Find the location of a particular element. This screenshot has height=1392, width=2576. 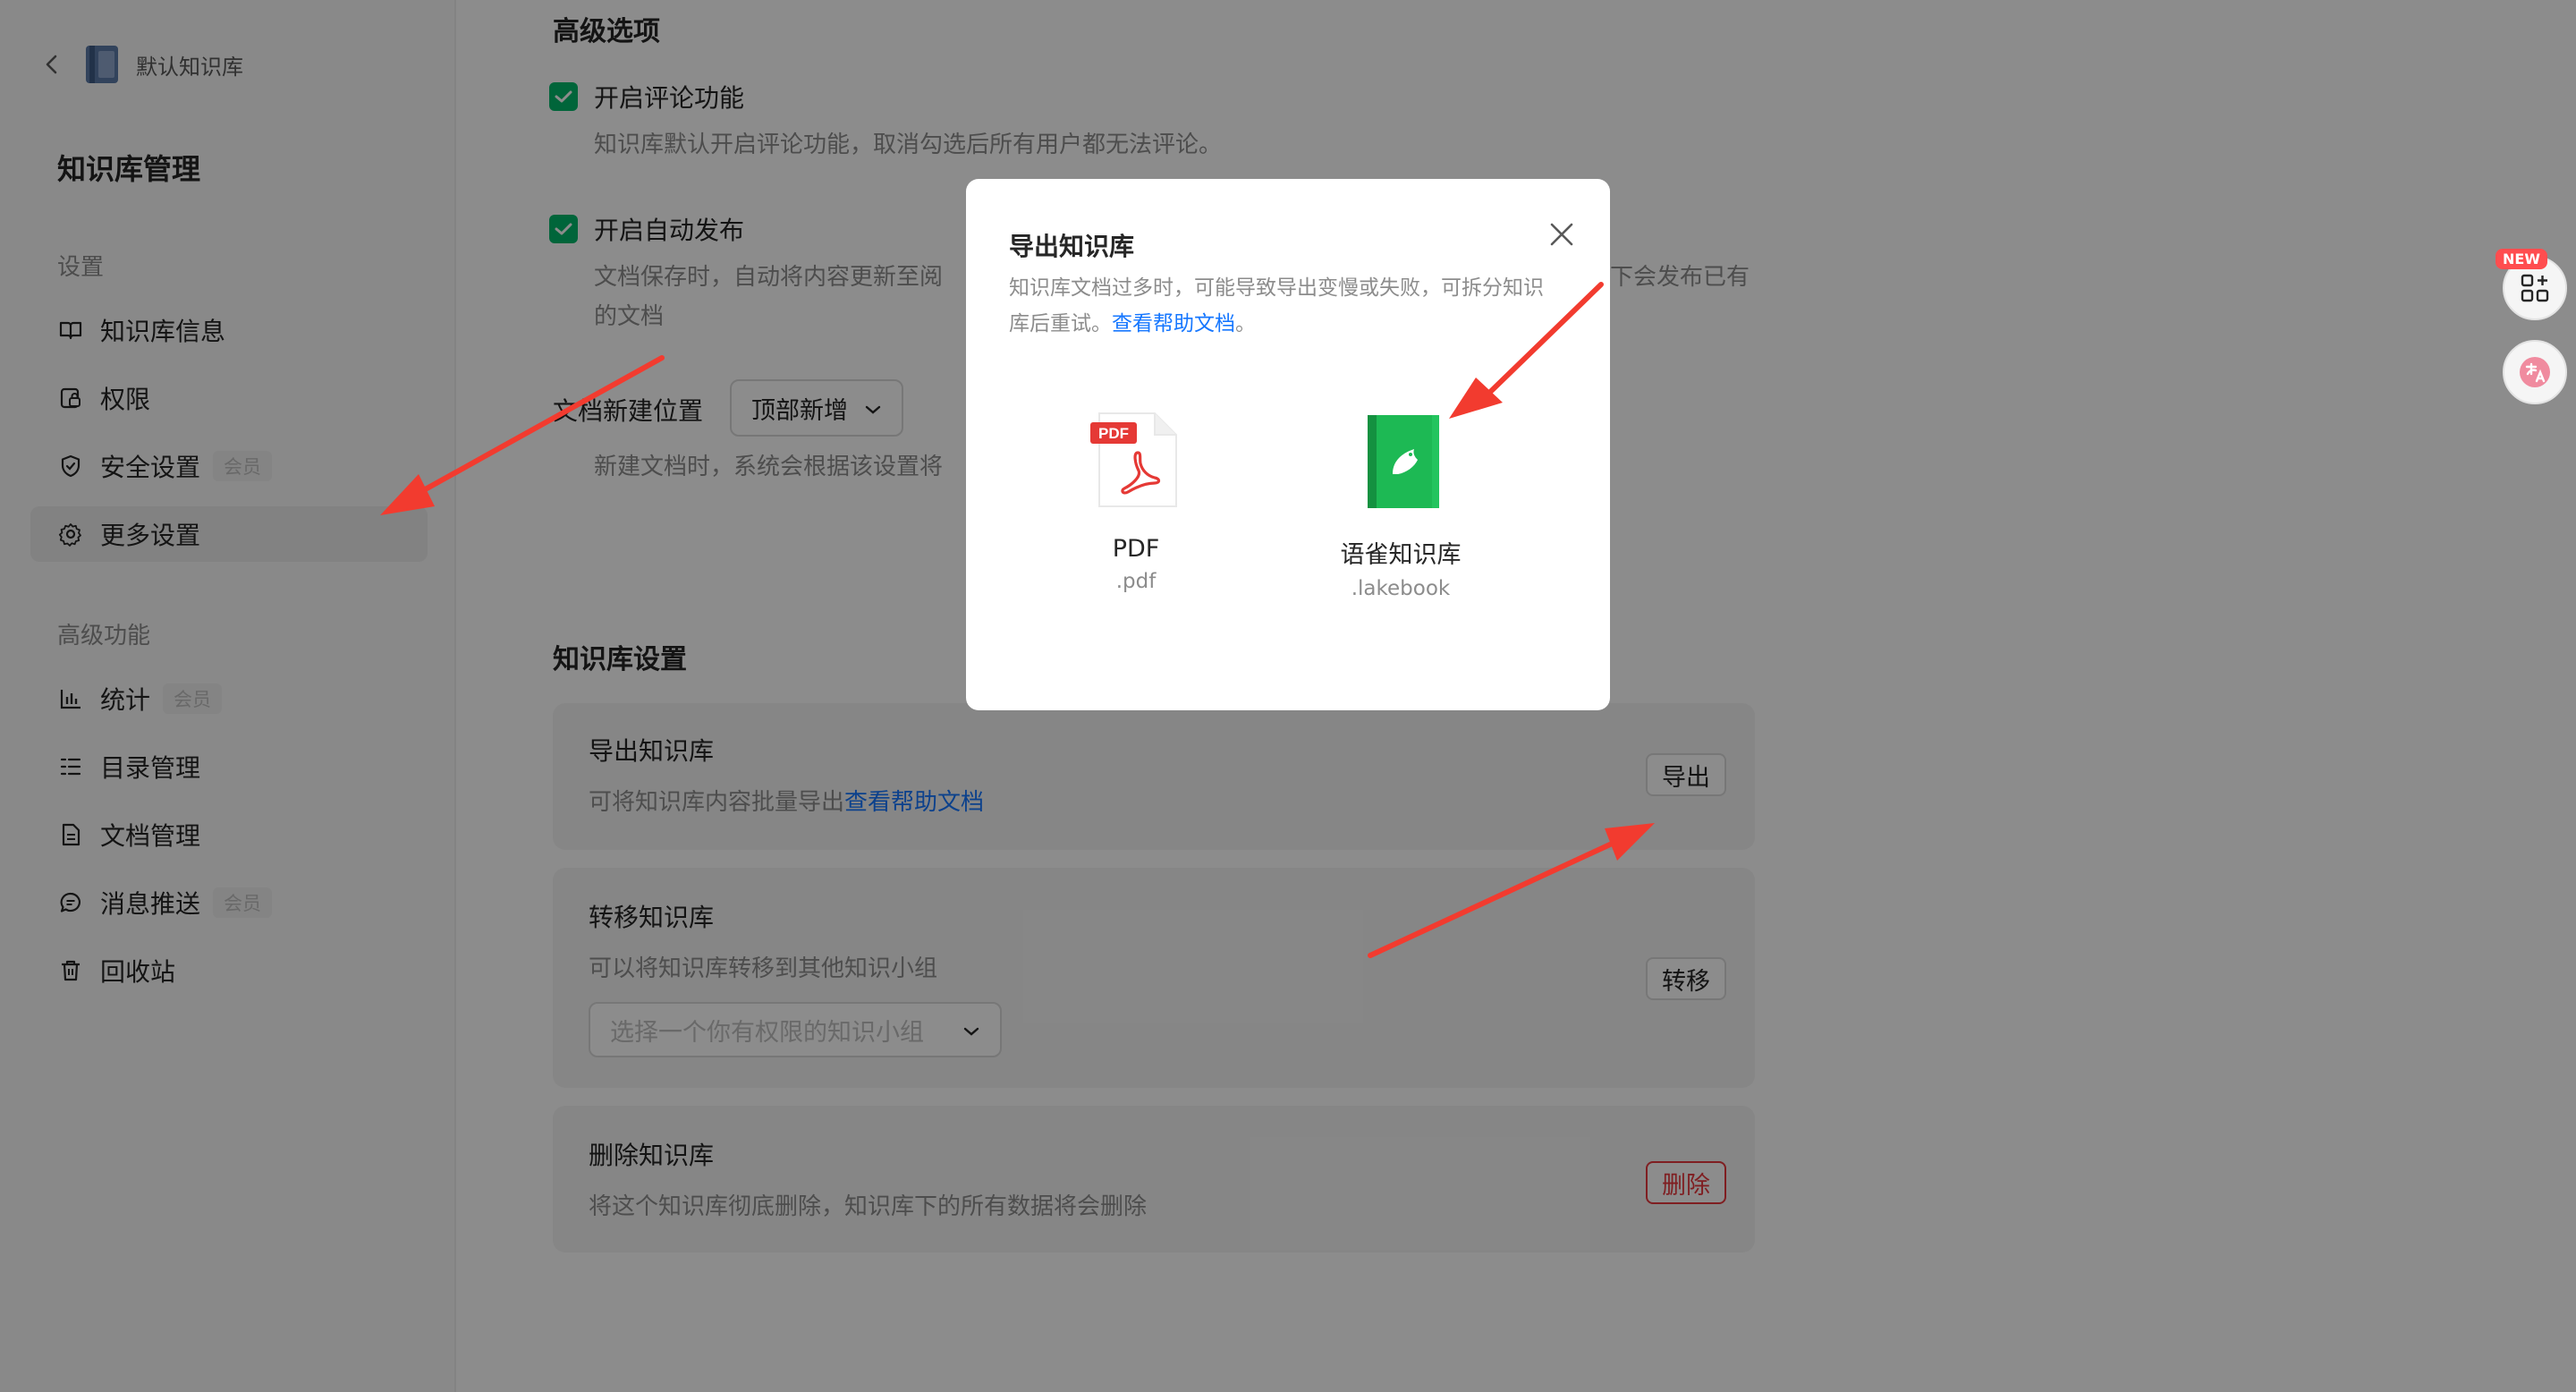

lakebook-icon is located at coordinates (1403, 461).